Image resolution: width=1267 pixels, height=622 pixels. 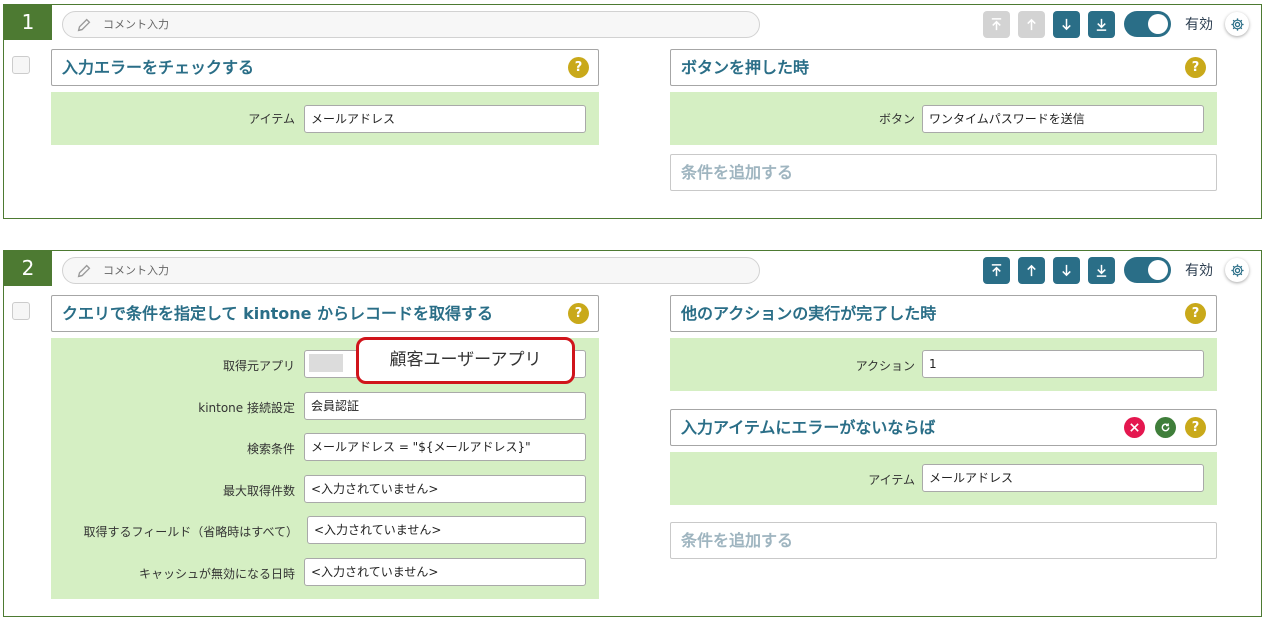 What do you see at coordinates (270, 449) in the screenshot?
I see `field-label: 検索条件` at bounding box center [270, 449].